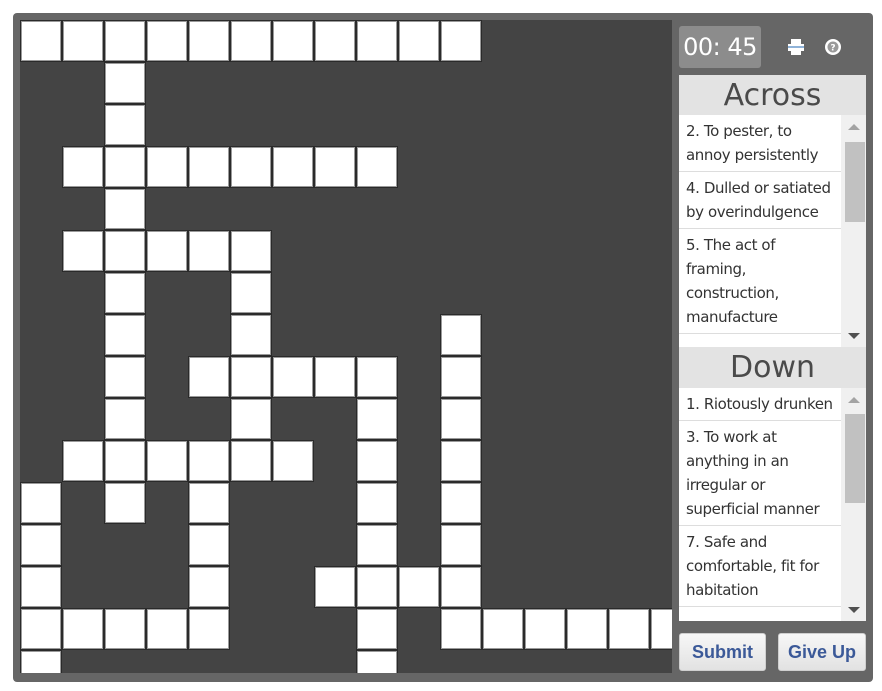  What do you see at coordinates (760, 200) in the screenshot?
I see `across-clue: 4. Dulled or satiated by overindulgence` at bounding box center [760, 200].